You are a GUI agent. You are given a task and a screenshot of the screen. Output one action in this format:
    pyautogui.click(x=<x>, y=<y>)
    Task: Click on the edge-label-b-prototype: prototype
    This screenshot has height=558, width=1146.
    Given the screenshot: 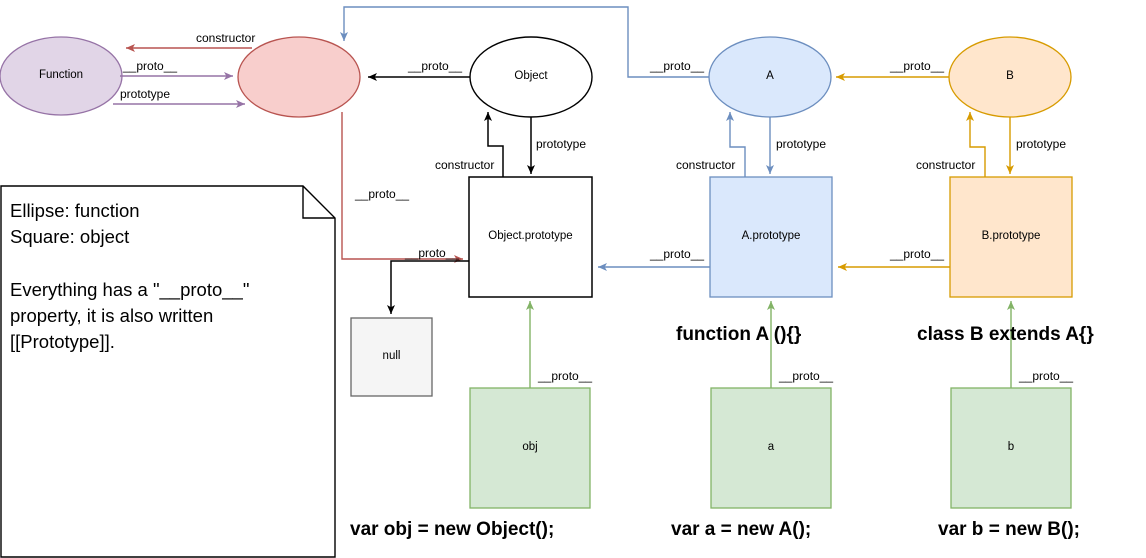 What is the action you would take?
    pyautogui.click(x=1041, y=144)
    